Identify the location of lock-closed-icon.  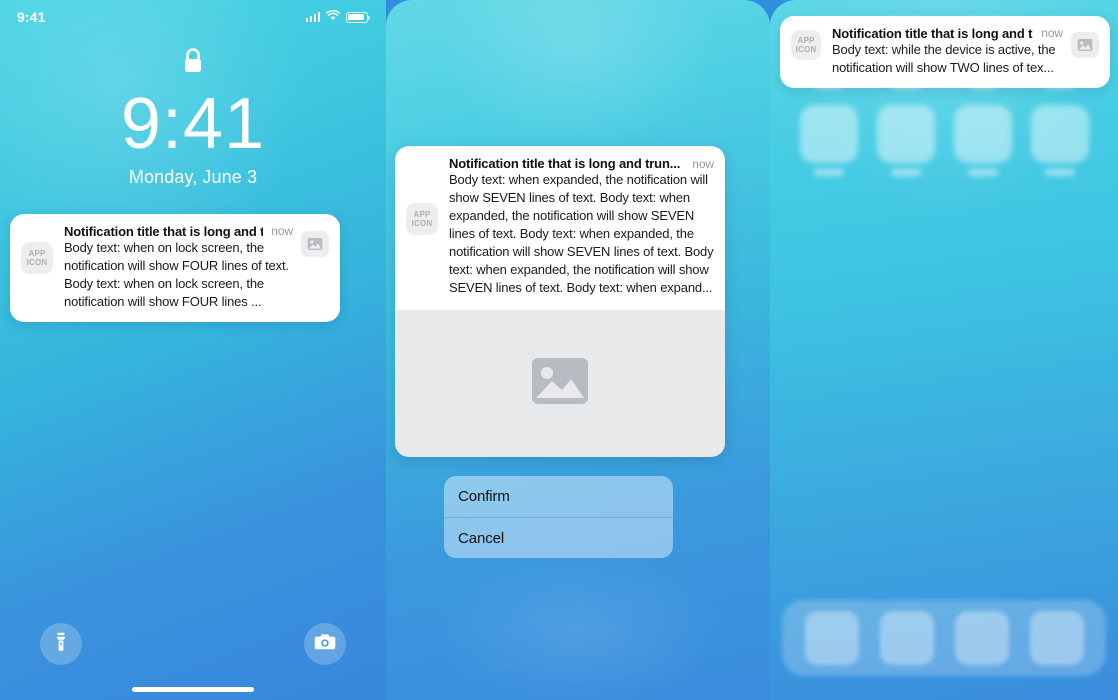
(193, 61).